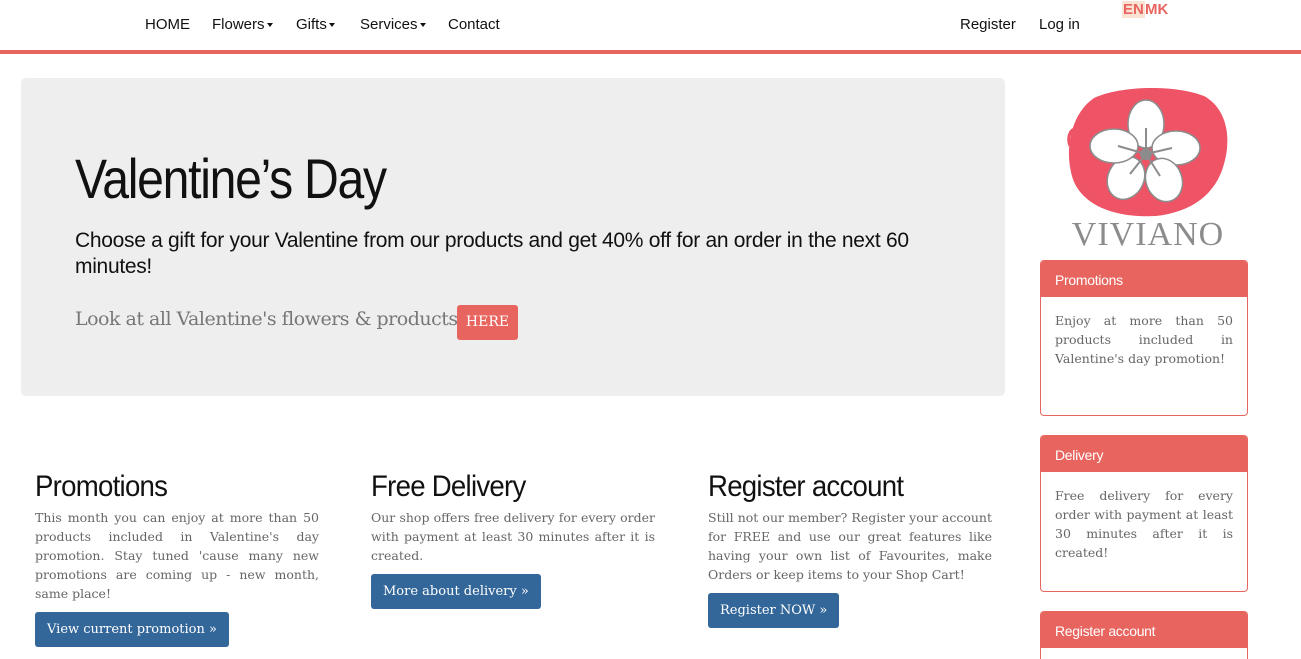 The height and width of the screenshot is (659, 1301). I want to click on promotions-heading: Promotions, so click(101, 486).